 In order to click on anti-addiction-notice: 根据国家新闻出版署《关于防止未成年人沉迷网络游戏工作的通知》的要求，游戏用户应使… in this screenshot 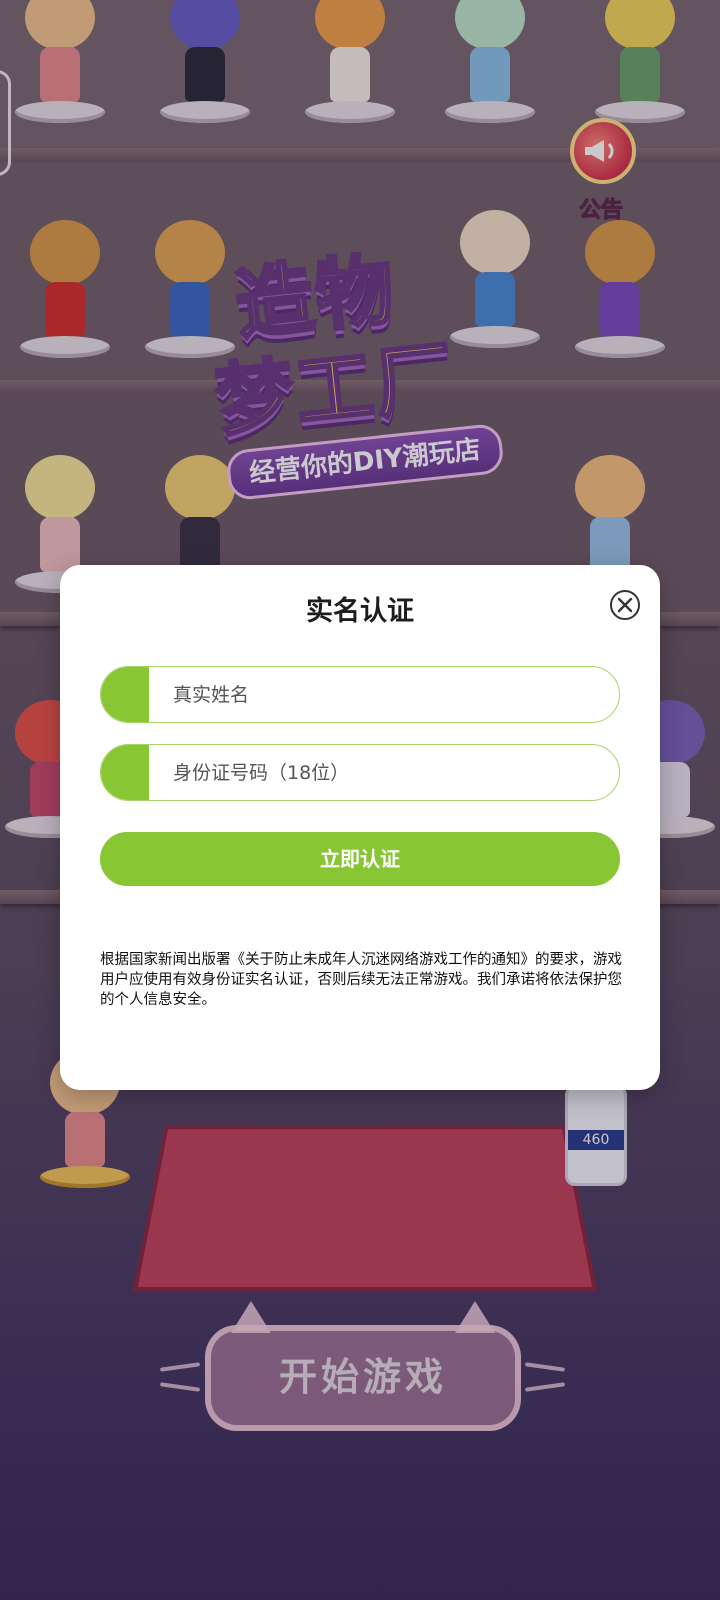, I will do `click(361, 980)`.